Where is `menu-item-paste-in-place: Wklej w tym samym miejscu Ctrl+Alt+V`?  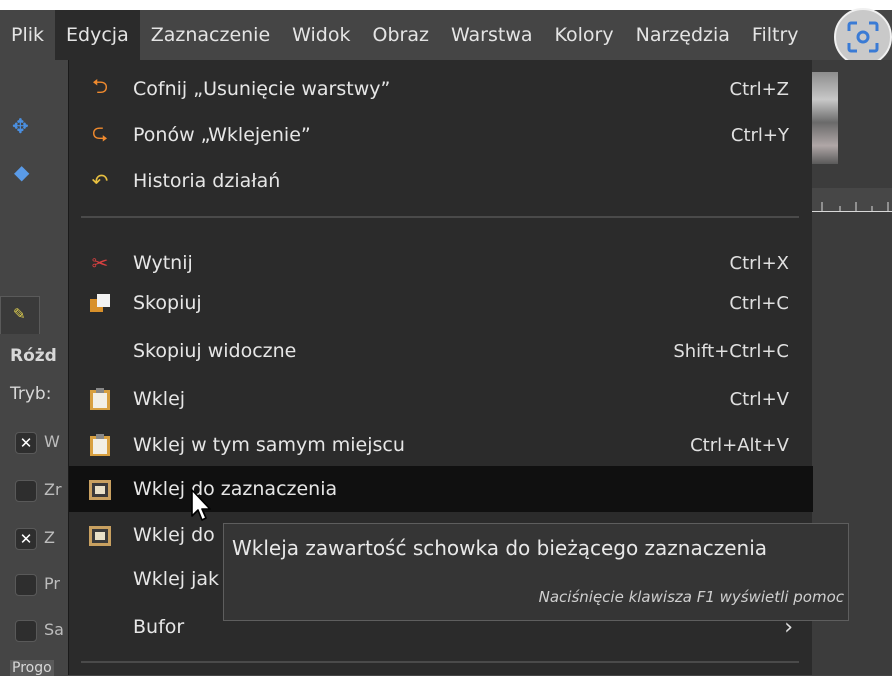
menu-item-paste-in-place: Wklej w tym samym miejscu Ctrl+Alt+V is located at coordinates (441, 445).